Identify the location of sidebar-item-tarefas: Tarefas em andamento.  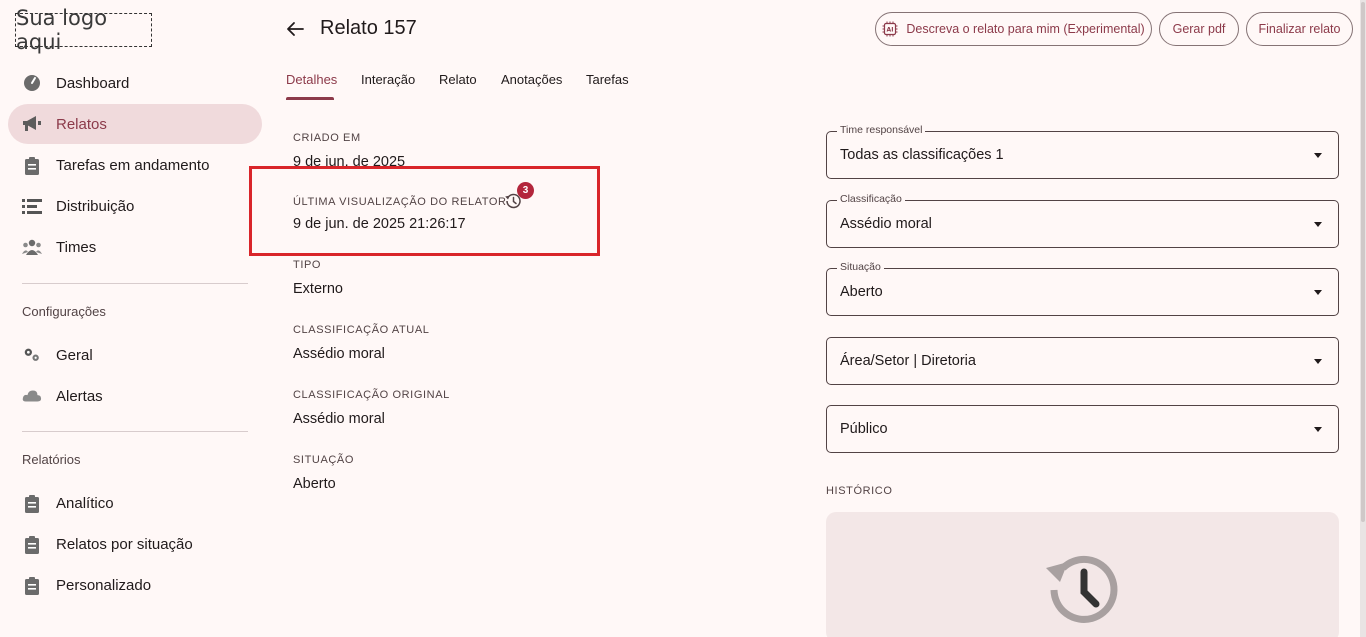
(135, 165).